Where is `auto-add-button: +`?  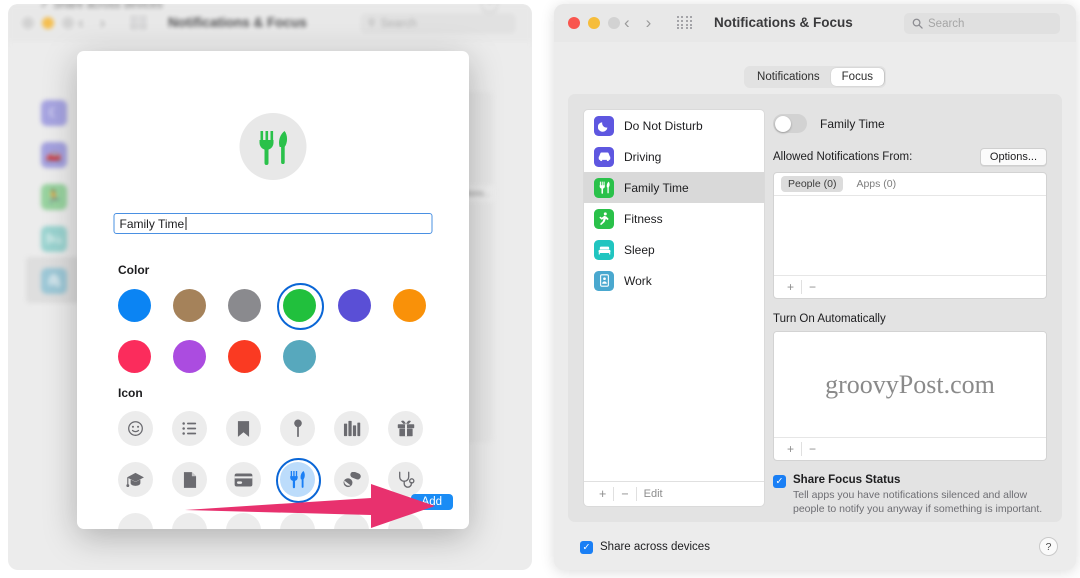
auto-add-button: + is located at coordinates (791, 449).